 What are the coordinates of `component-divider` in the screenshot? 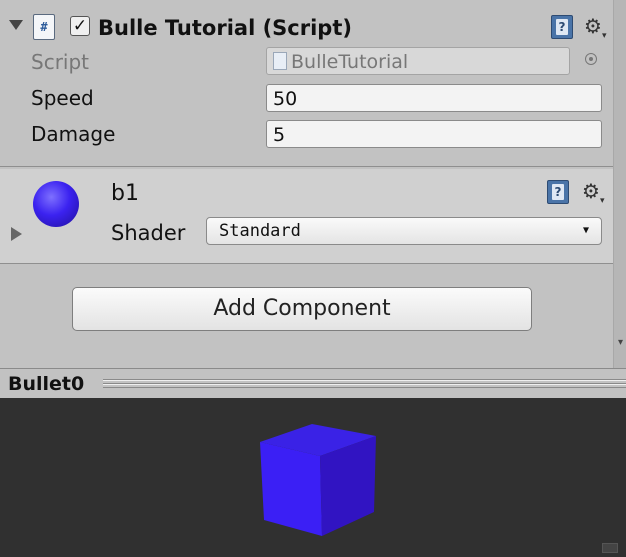 It's located at (307, 166).